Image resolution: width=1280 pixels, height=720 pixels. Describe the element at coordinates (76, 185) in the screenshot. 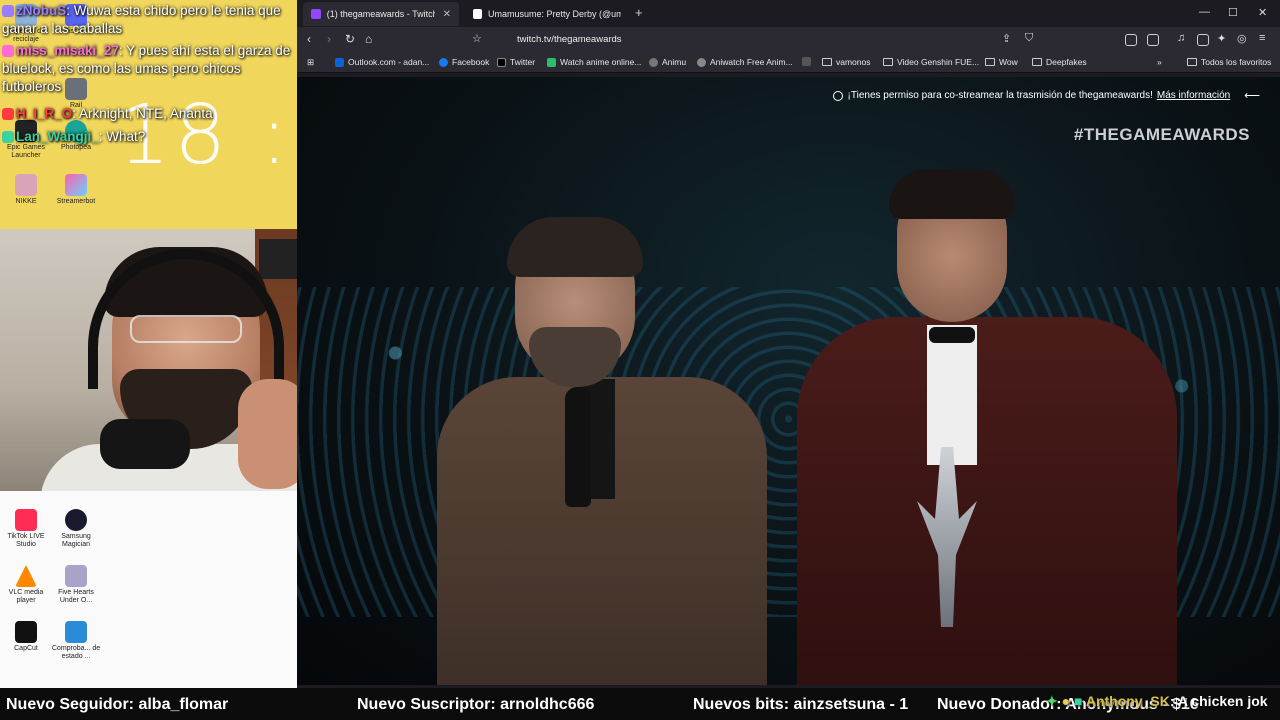

I see `streamerbot-icon` at that location.